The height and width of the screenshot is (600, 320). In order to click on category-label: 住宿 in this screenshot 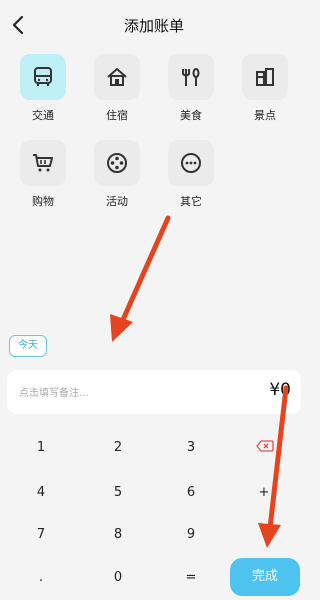, I will do `click(117, 115)`.